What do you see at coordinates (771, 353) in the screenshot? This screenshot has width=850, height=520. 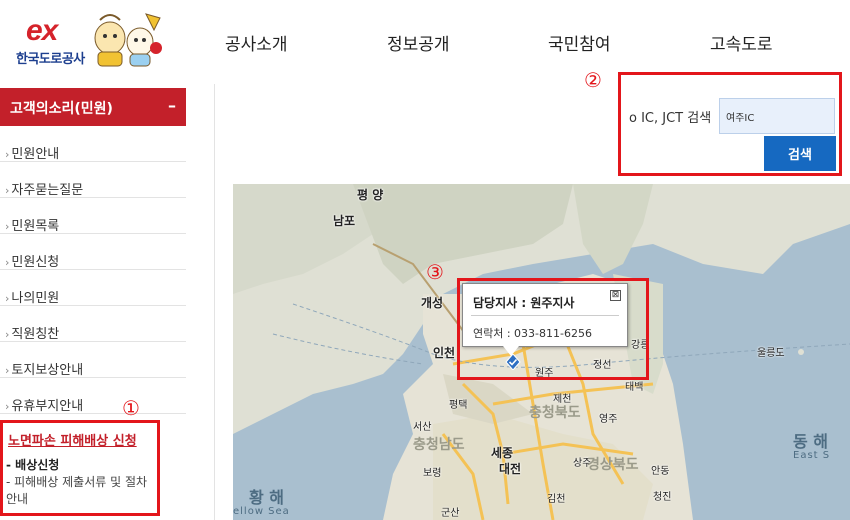 I see `map-label-ulleungdo: 울릉도` at bounding box center [771, 353].